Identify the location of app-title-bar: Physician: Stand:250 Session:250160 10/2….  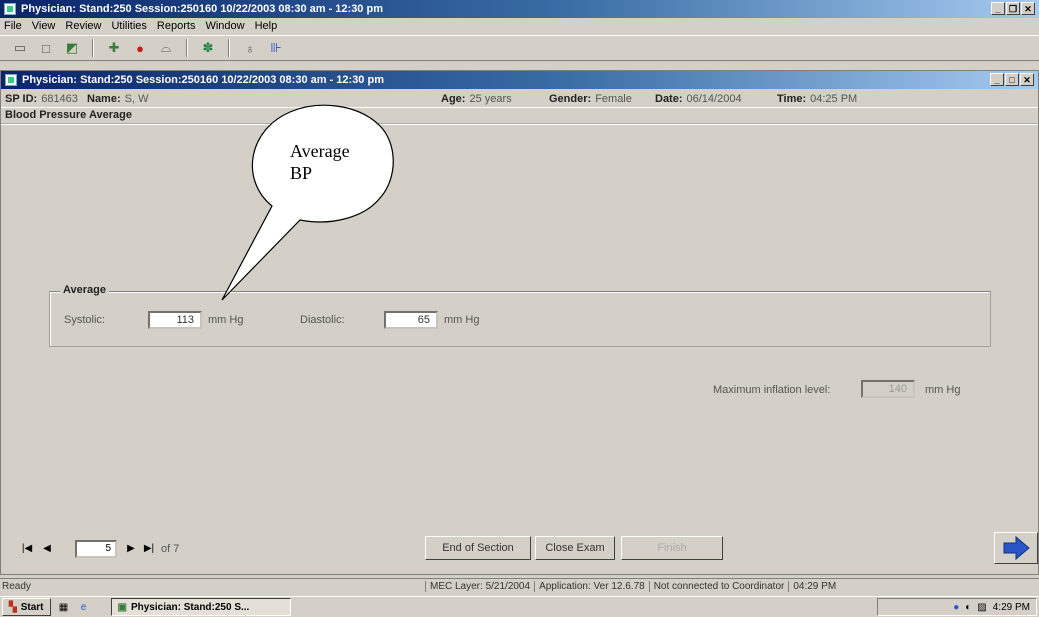
(519, 9).